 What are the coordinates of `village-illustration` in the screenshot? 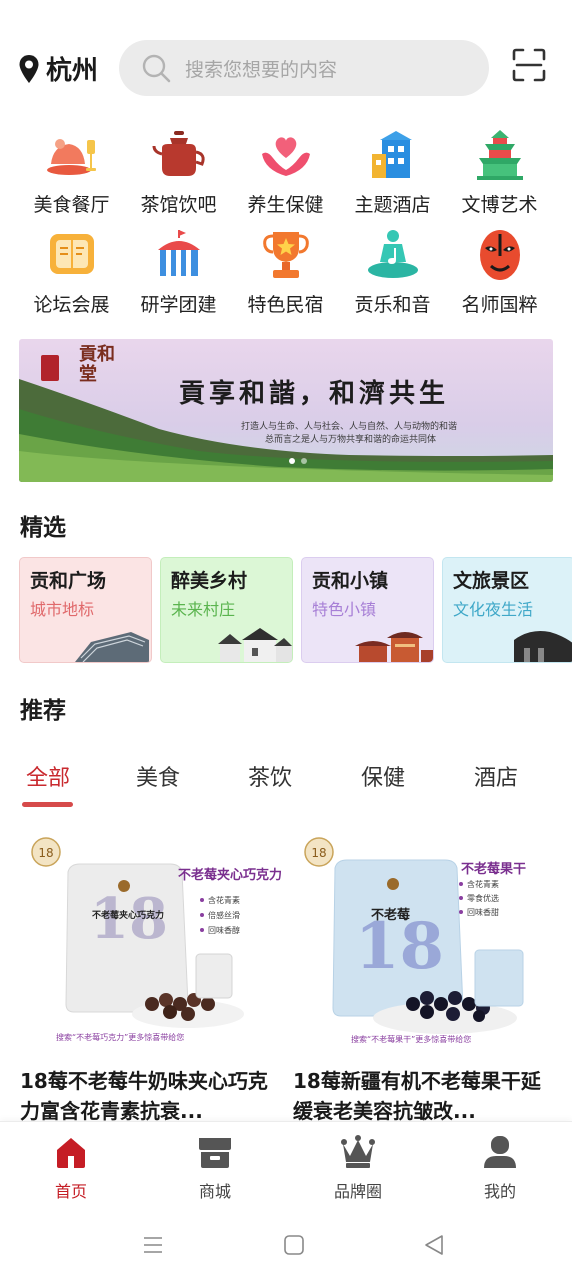 It's located at (255, 645).